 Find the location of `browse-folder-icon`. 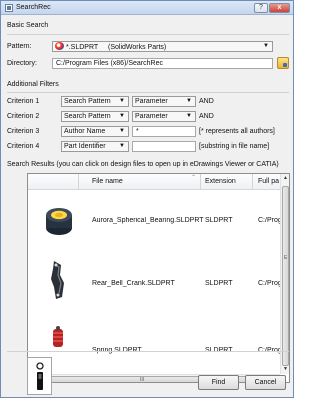

browse-folder-icon is located at coordinates (283, 63).